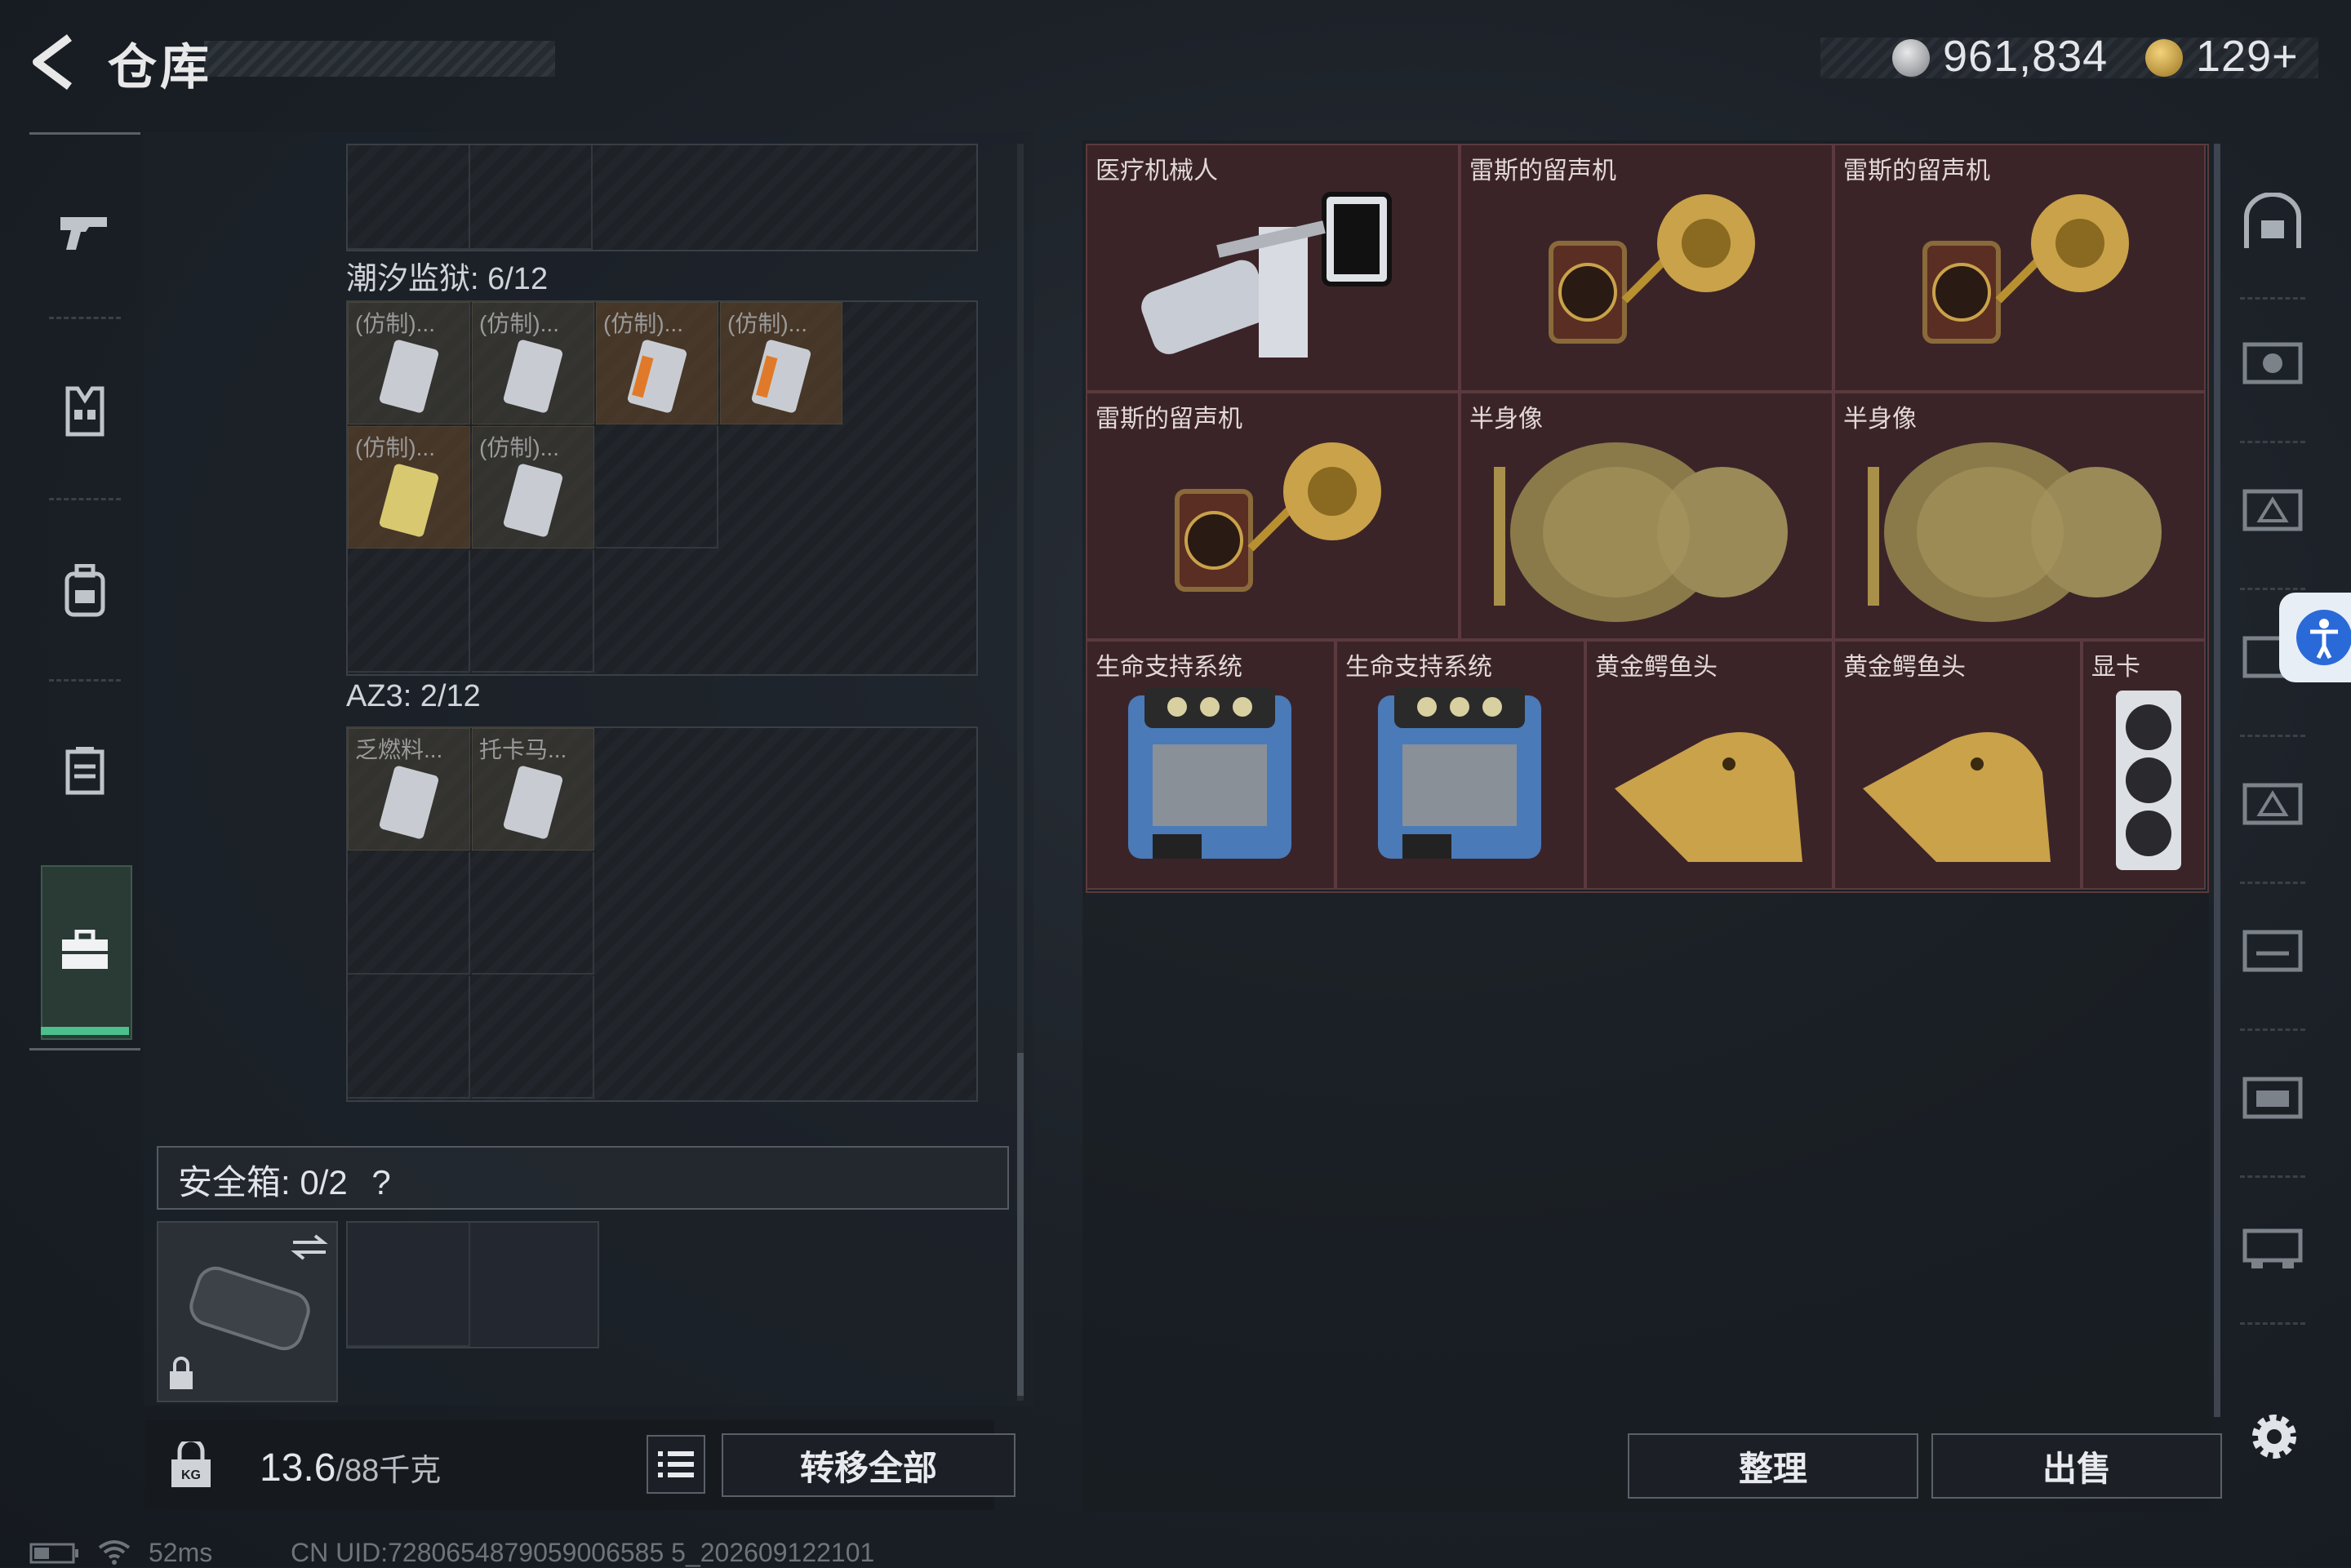 Image resolution: width=2351 pixels, height=1568 pixels. I want to click on backpack-icon, so click(84, 590).